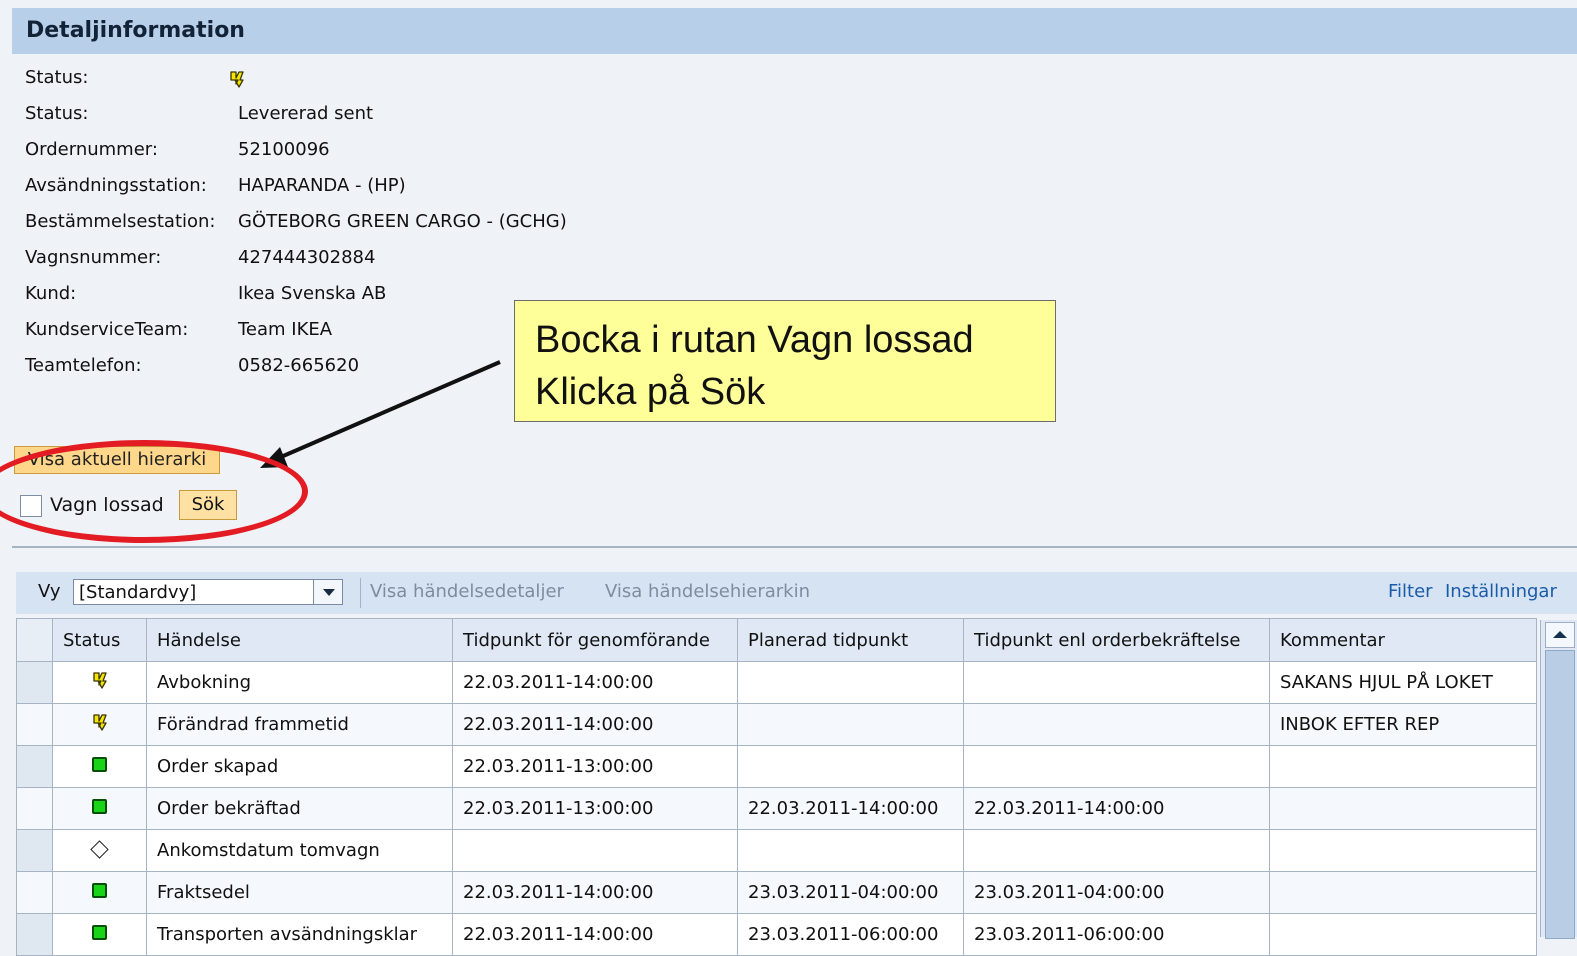  Describe the element at coordinates (1560, 794) in the screenshot. I see `scroll-thumb` at that location.